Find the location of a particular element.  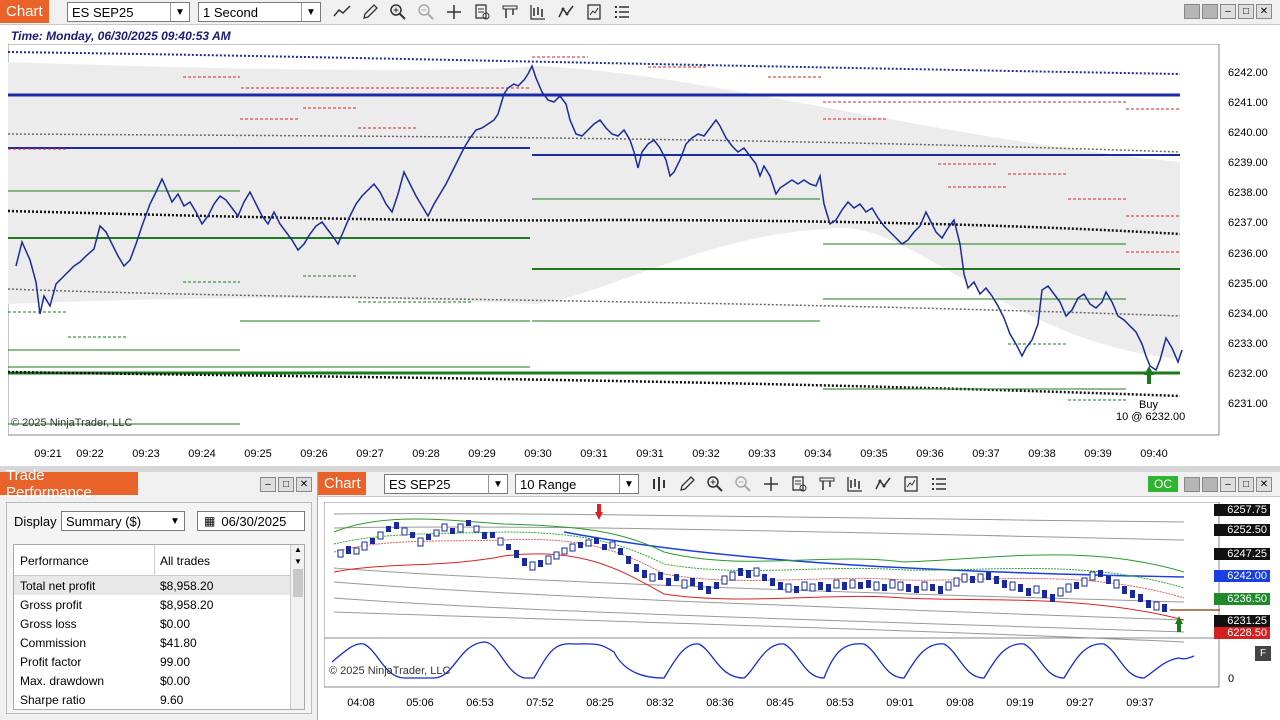

calendar-icon: ▦ is located at coordinates (210, 521).